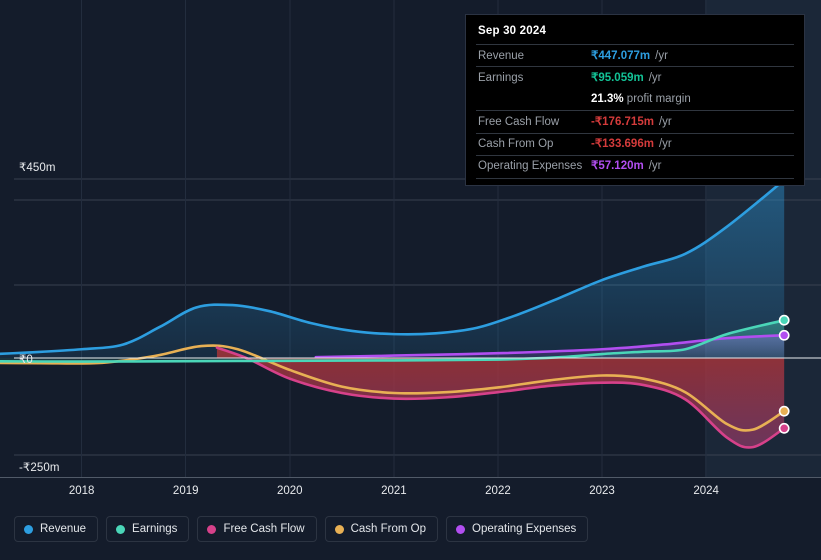 Image resolution: width=821 pixels, height=560 pixels. I want to click on legend-item-label: Free Cash Flow, so click(264, 529).